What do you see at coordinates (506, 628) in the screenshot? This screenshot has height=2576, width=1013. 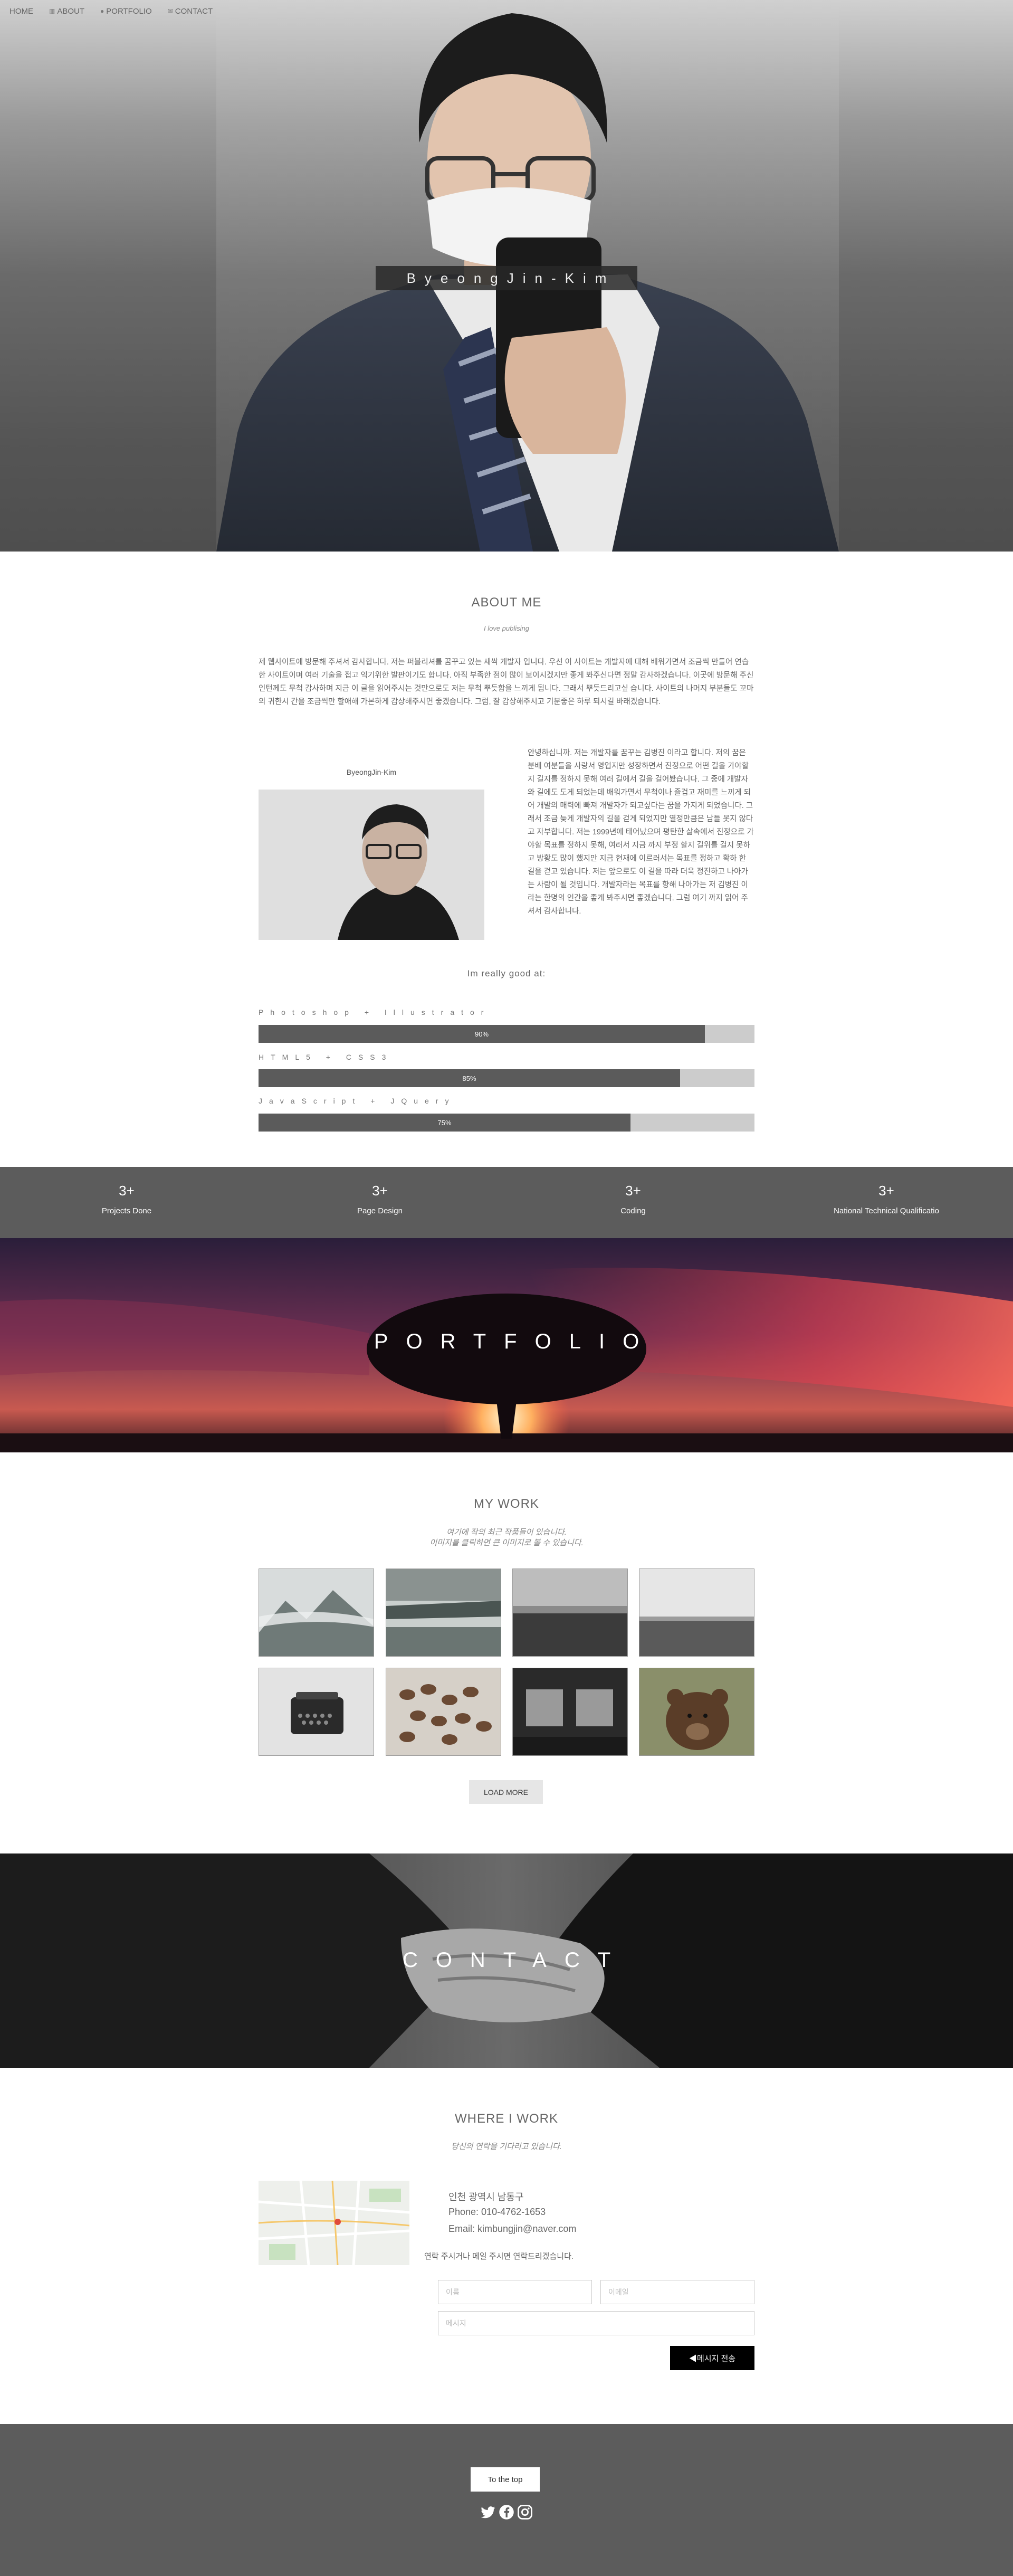 I see `about-subtitle: I love publising` at bounding box center [506, 628].